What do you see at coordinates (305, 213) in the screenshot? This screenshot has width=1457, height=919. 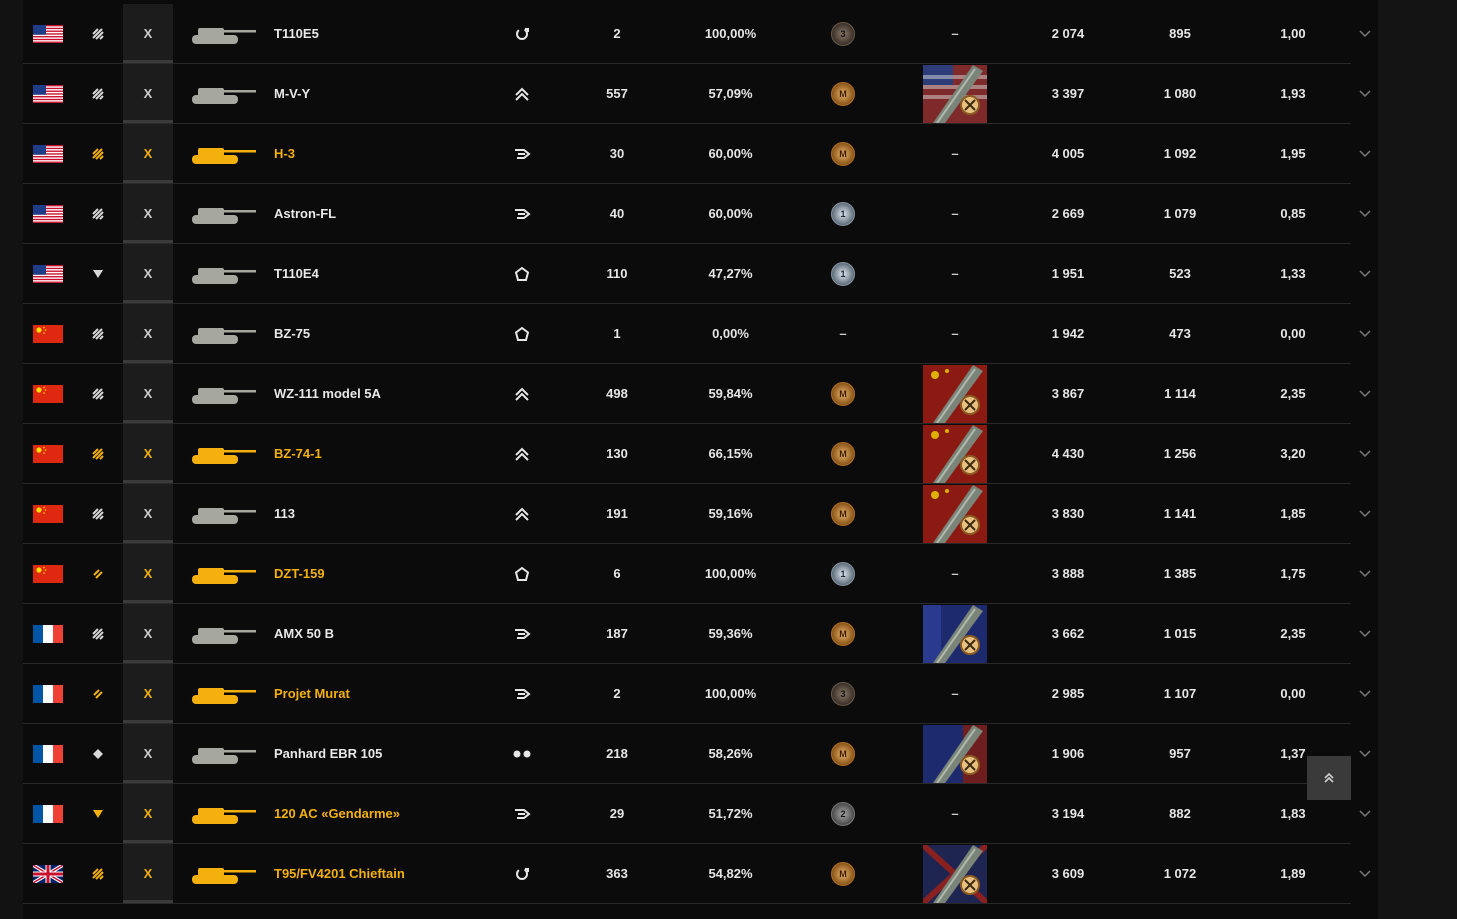 I see `vehicle-name: Astron-FL` at bounding box center [305, 213].